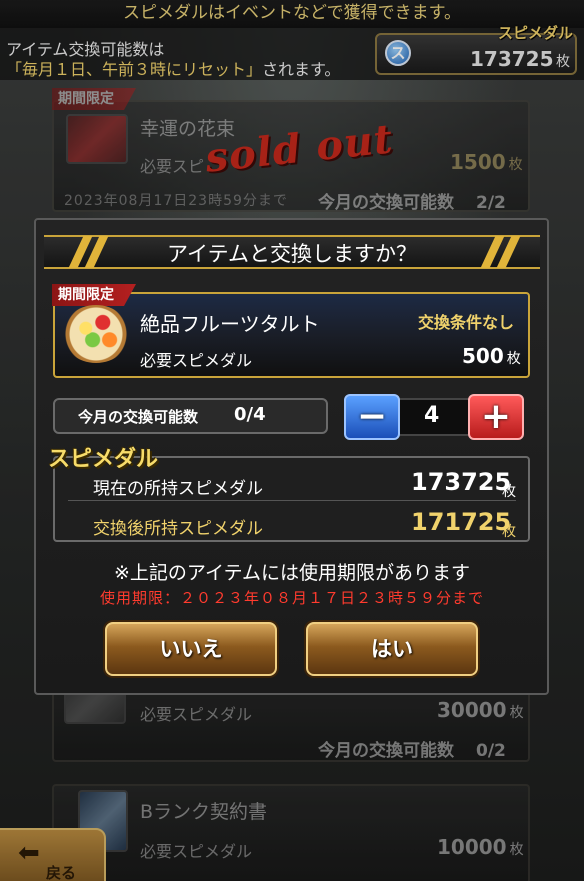 The height and width of the screenshot is (881, 584). Describe the element at coordinates (178, 489) in the screenshot. I see `current-balance-label: 現在の所持スピメダル` at that location.